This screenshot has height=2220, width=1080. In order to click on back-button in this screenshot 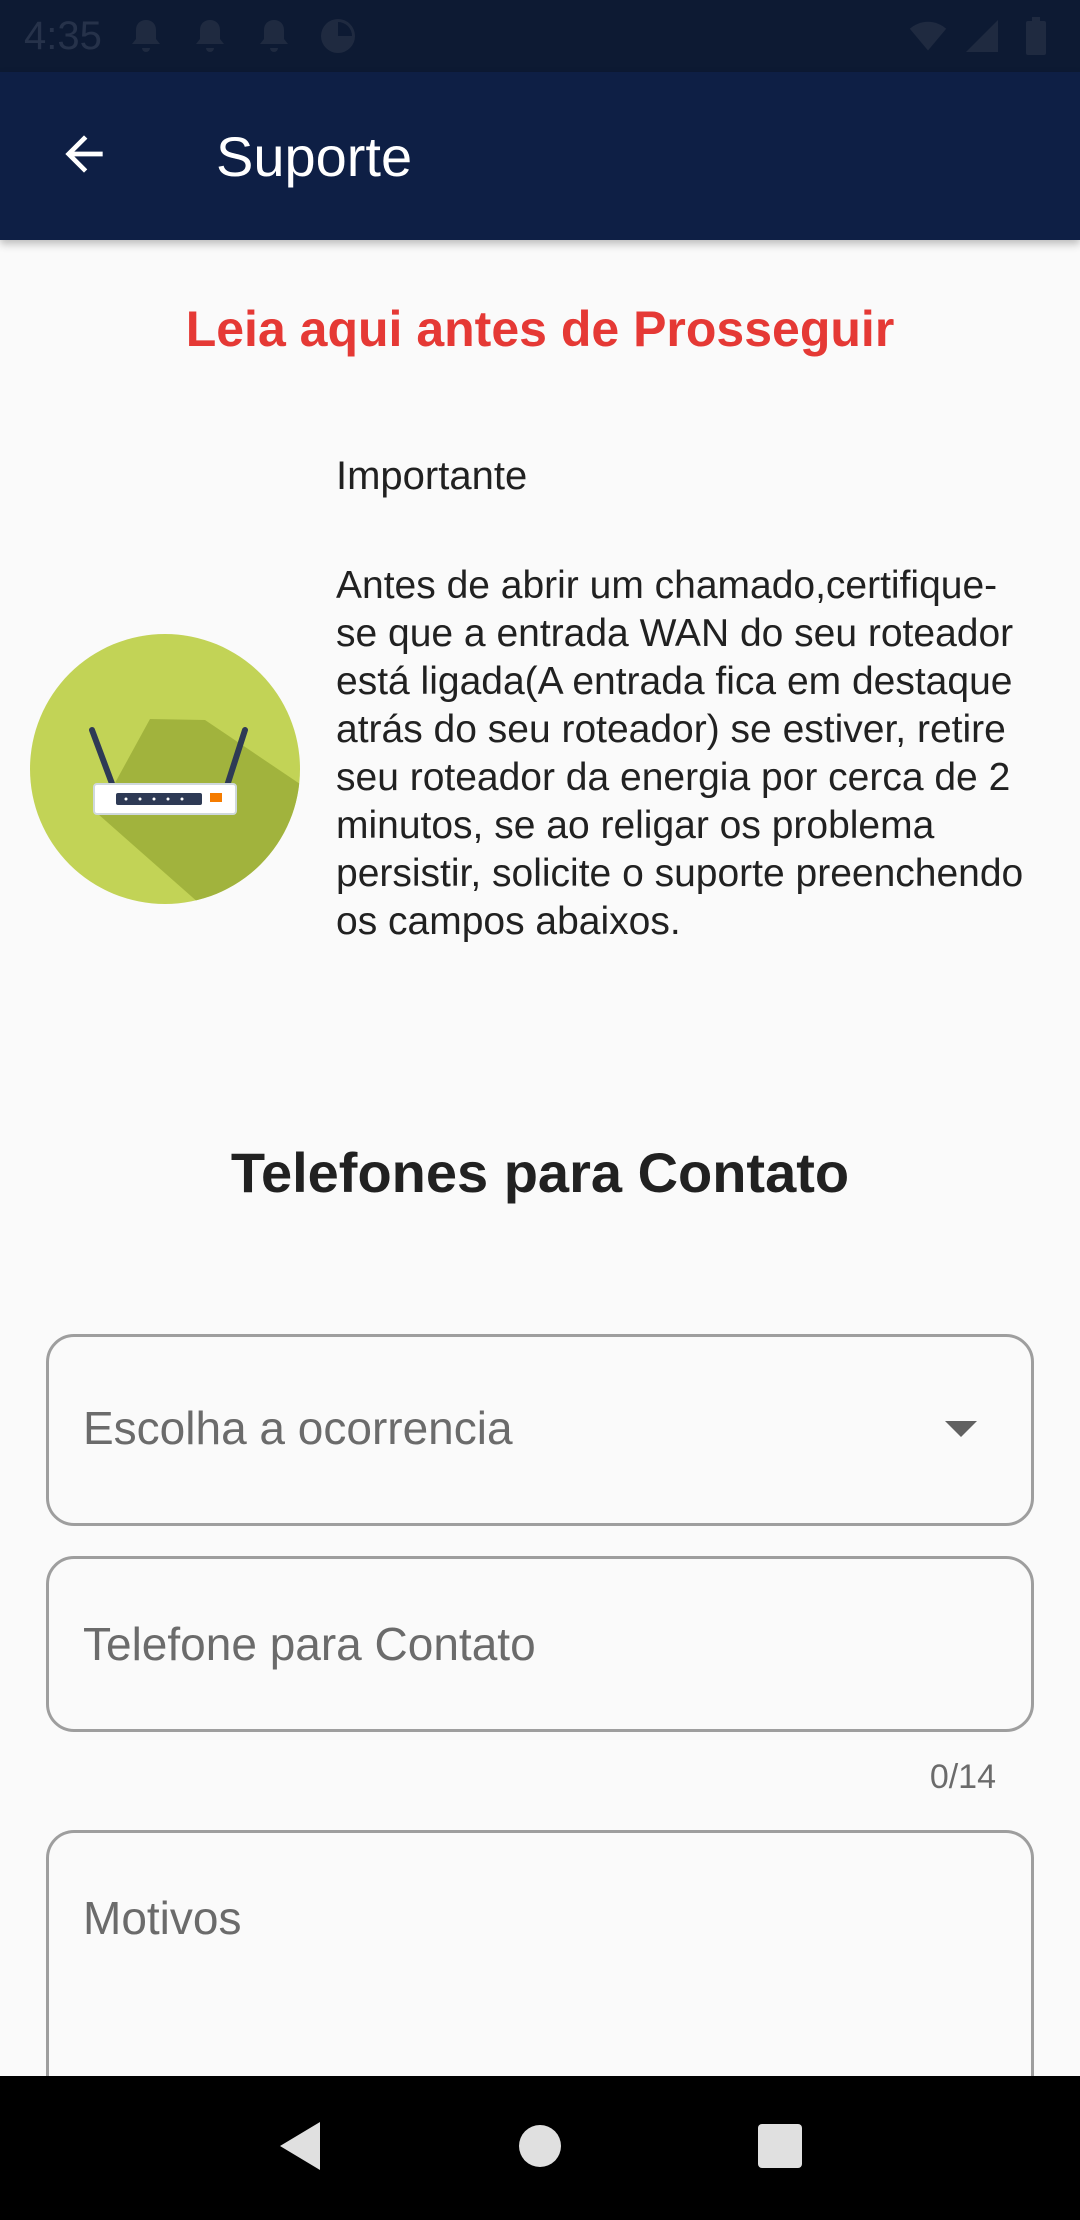, I will do `click(84, 156)`.